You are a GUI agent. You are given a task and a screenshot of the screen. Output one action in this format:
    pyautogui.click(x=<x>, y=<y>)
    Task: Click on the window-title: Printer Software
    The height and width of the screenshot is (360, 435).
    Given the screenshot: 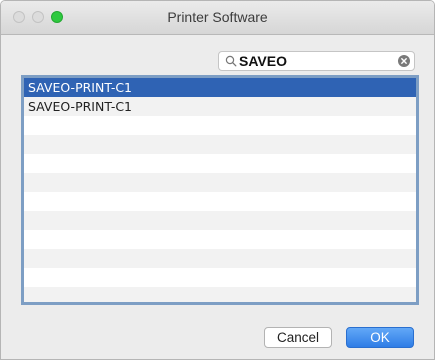 What is the action you would take?
    pyautogui.click(x=217, y=17)
    